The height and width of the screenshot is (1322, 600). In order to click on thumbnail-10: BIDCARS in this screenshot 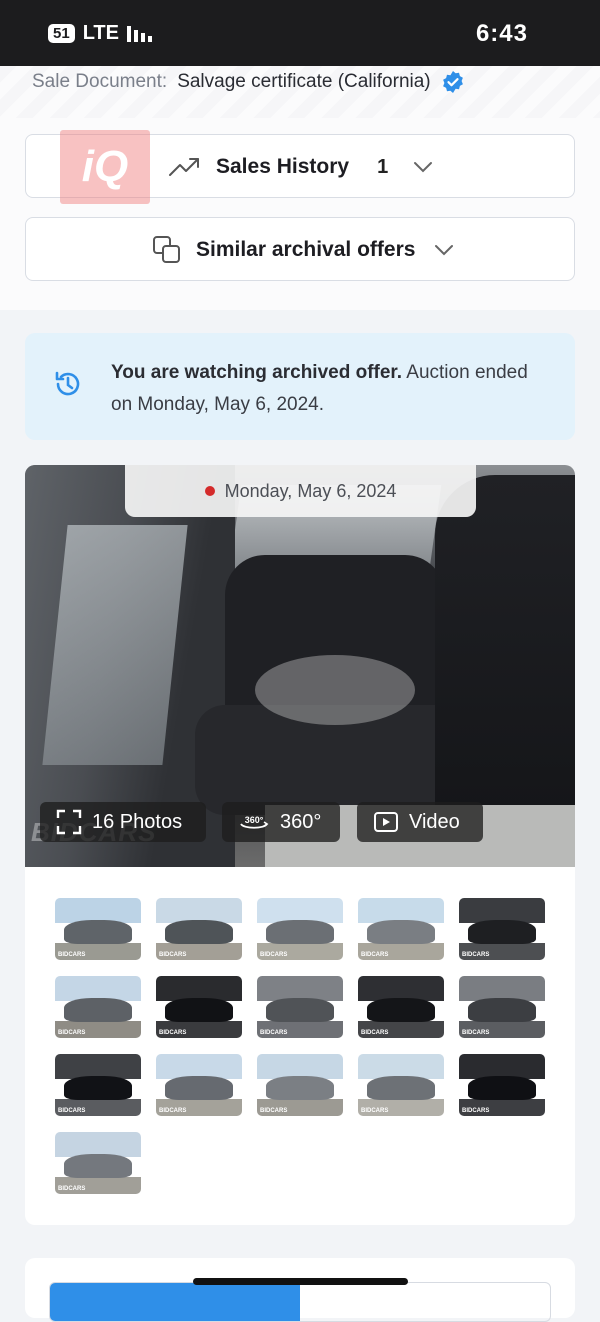, I will do `click(502, 1007)`.